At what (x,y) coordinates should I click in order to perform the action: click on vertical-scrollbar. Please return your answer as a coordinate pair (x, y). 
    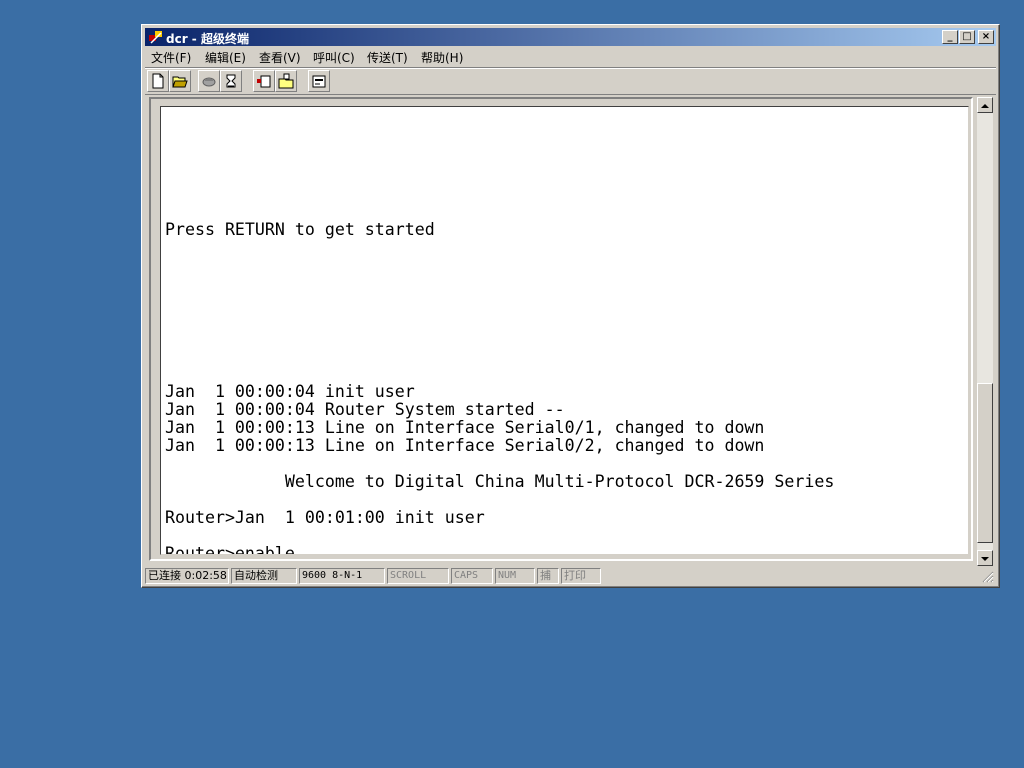
    Looking at the image, I should click on (985, 331).